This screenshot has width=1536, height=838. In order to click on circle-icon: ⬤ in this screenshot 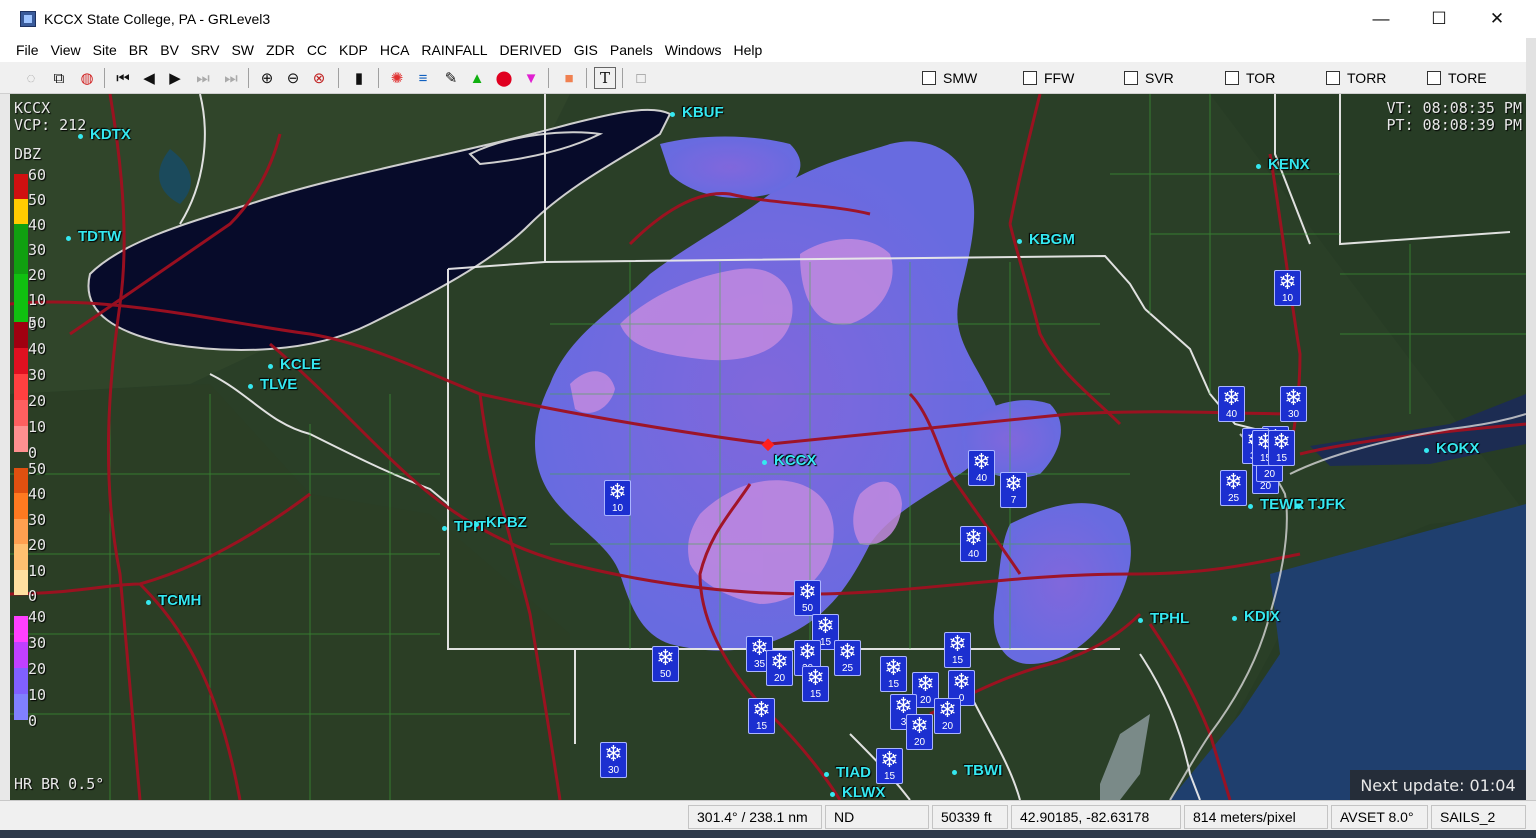, I will do `click(504, 78)`.